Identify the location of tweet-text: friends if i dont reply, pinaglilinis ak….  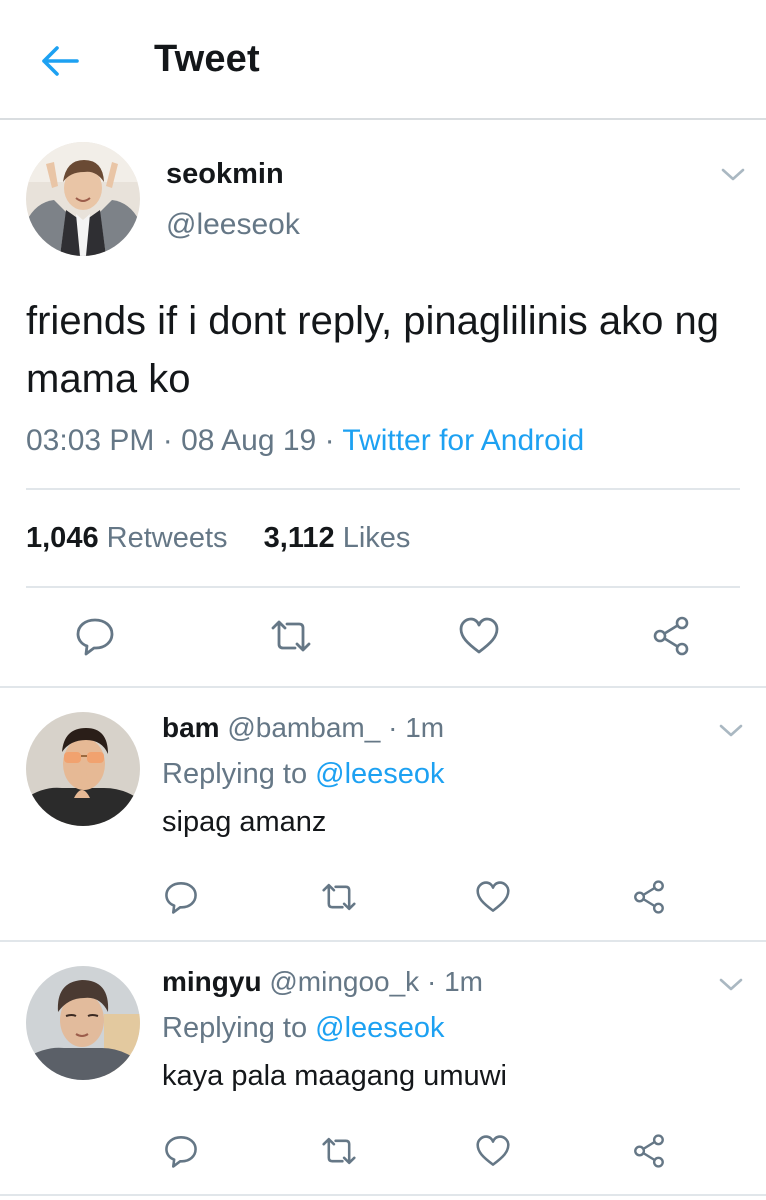
(372, 350).